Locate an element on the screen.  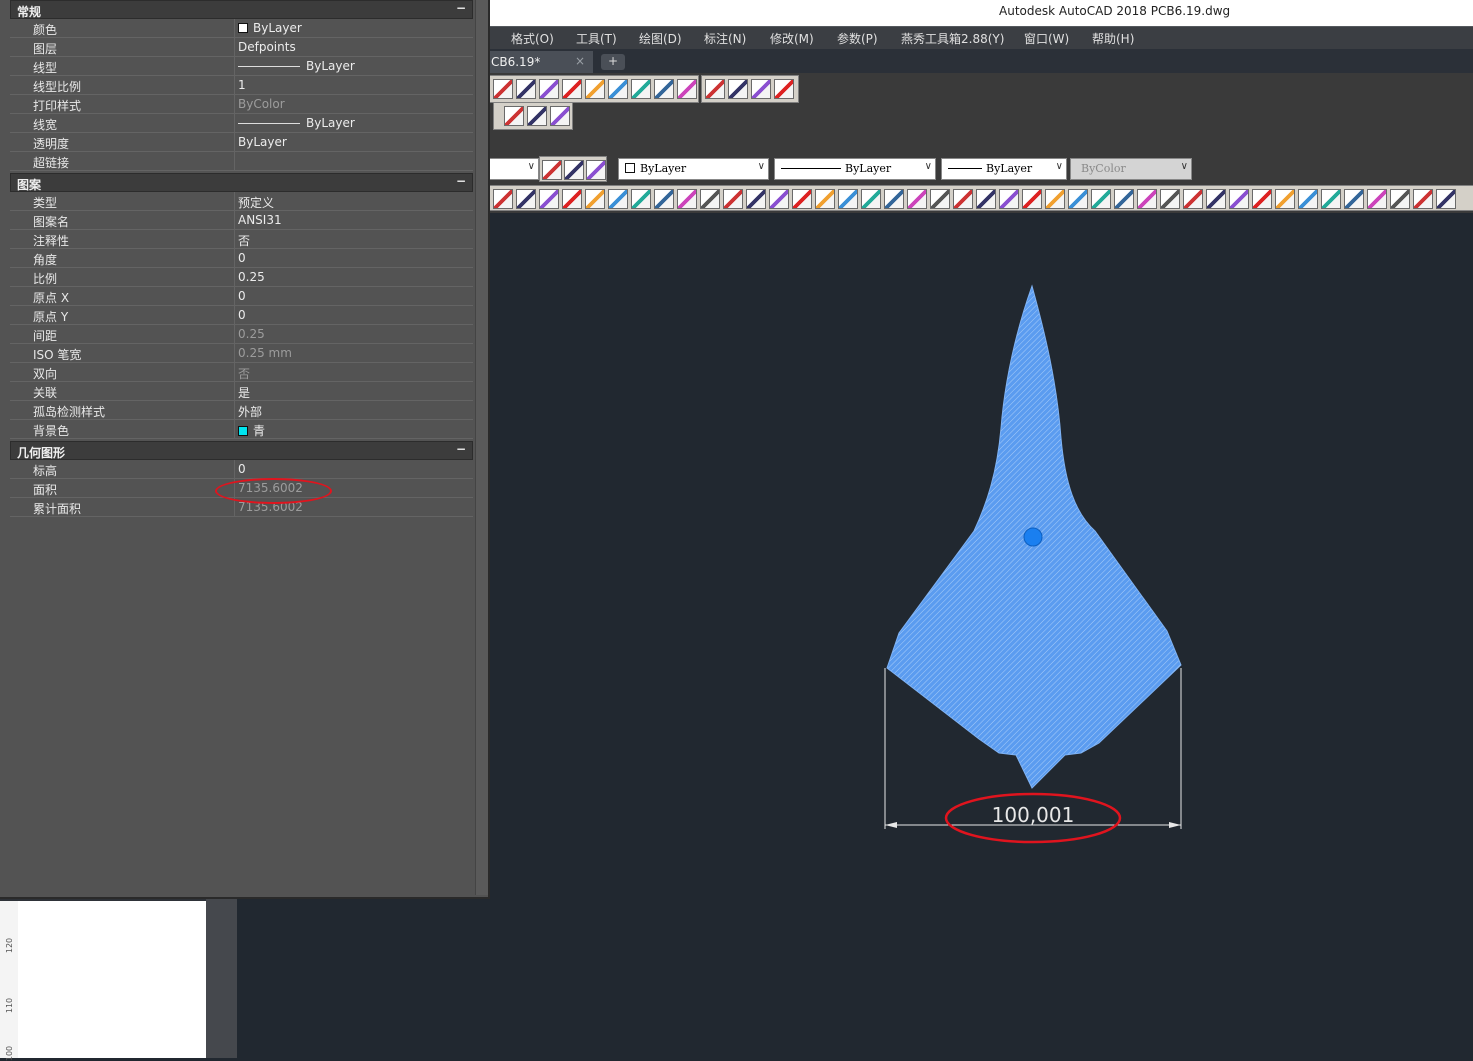
property-row: 原点 X 0 is located at coordinates (241, 296).